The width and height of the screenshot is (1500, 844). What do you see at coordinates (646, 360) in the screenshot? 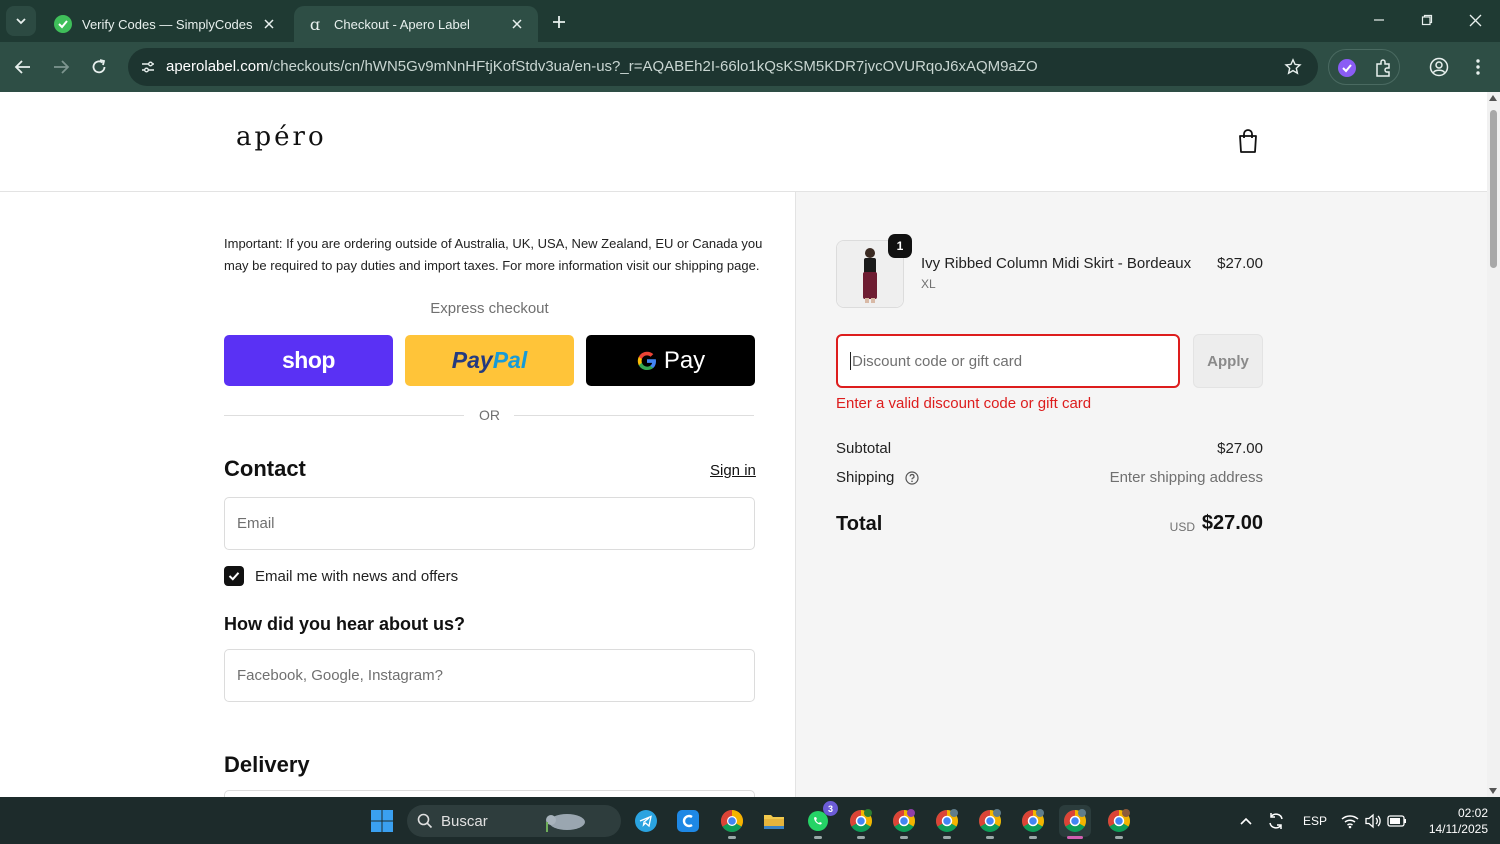
I see `google-g-icon` at bounding box center [646, 360].